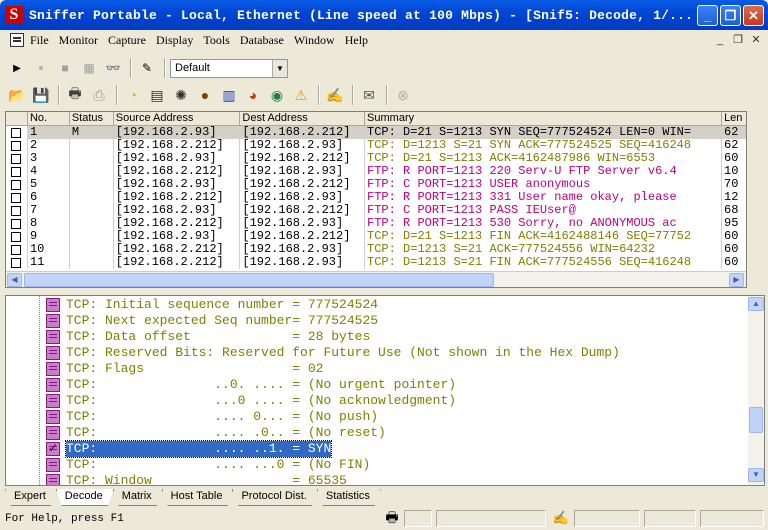  Describe the element at coordinates (65, 68) in the screenshot. I see `stop-icon: ■` at that location.